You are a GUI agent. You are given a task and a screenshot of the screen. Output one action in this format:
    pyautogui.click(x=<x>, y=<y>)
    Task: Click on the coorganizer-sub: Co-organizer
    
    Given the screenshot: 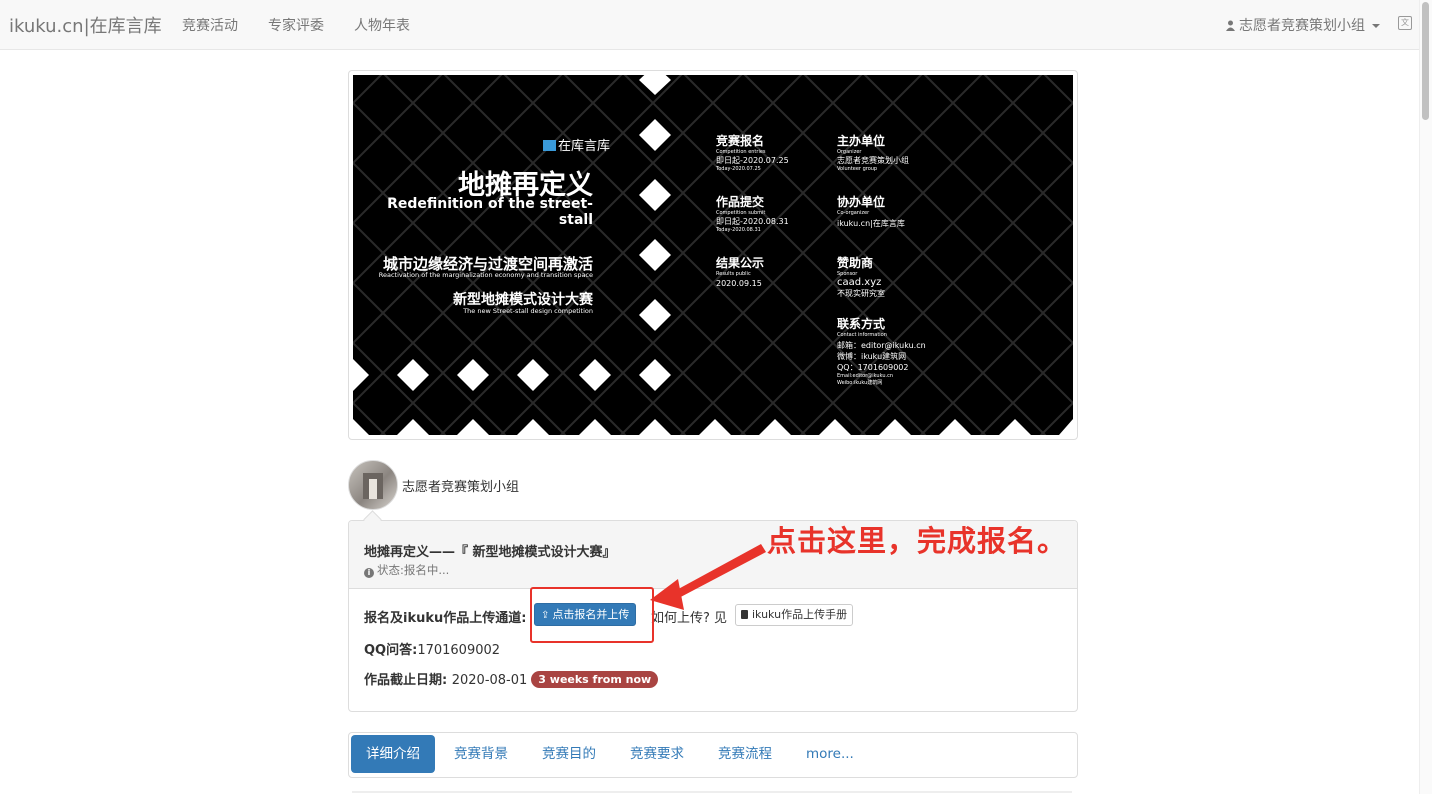 What is the action you would take?
    pyautogui.click(x=853, y=213)
    